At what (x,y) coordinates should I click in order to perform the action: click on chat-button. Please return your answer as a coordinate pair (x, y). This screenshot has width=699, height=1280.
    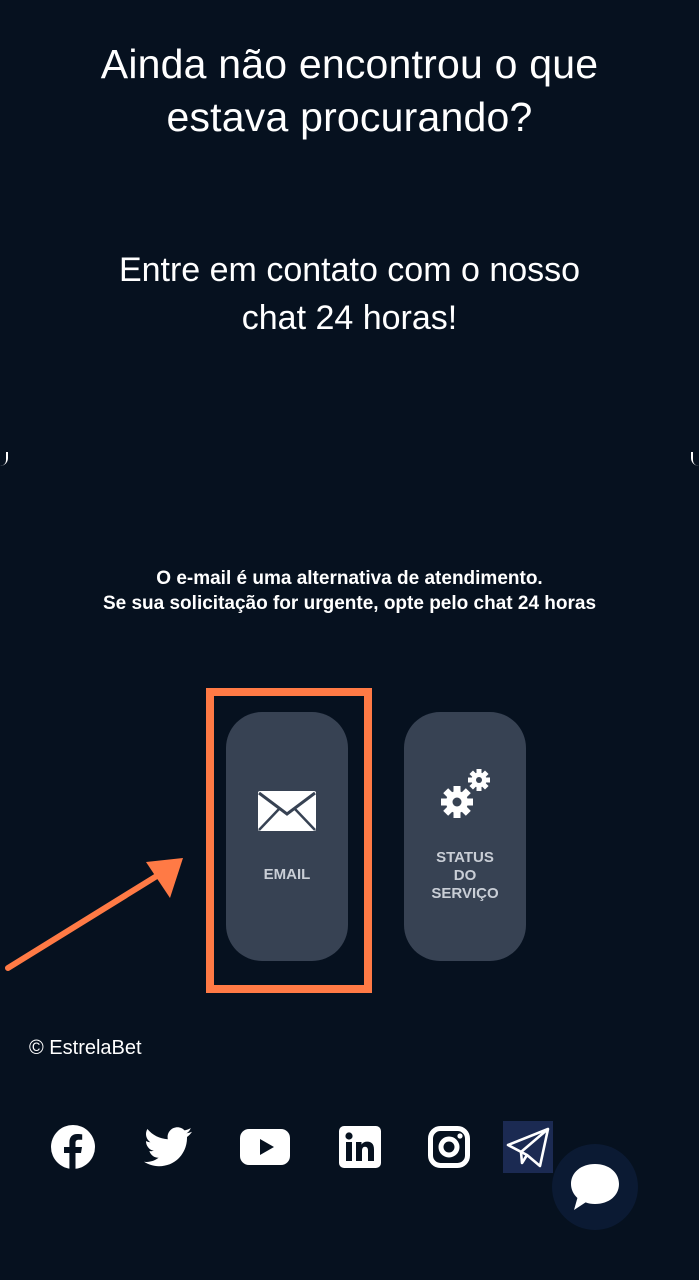
    Looking at the image, I should click on (595, 1187).